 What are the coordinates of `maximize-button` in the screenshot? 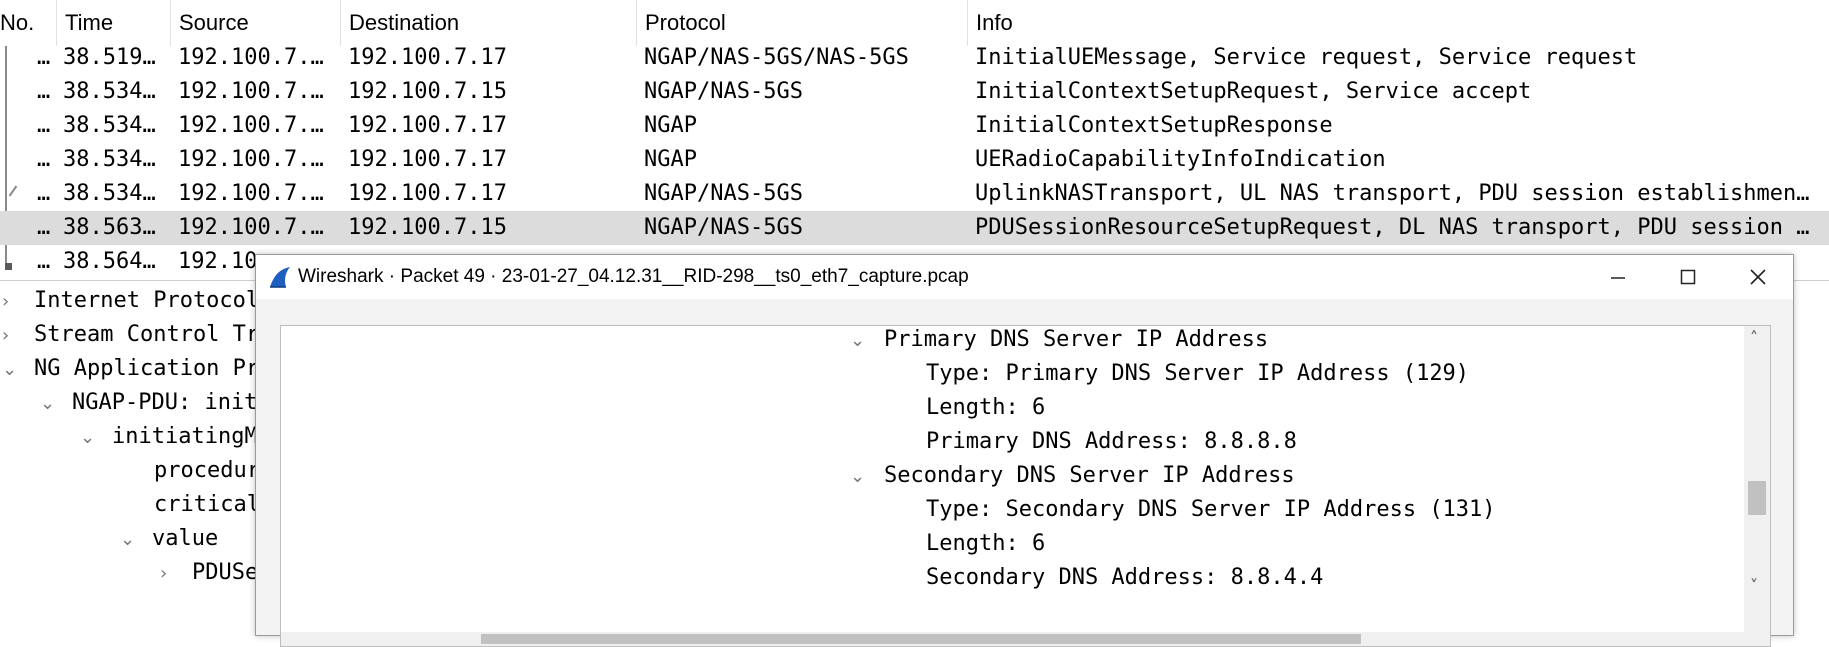 It's located at (1688, 277).